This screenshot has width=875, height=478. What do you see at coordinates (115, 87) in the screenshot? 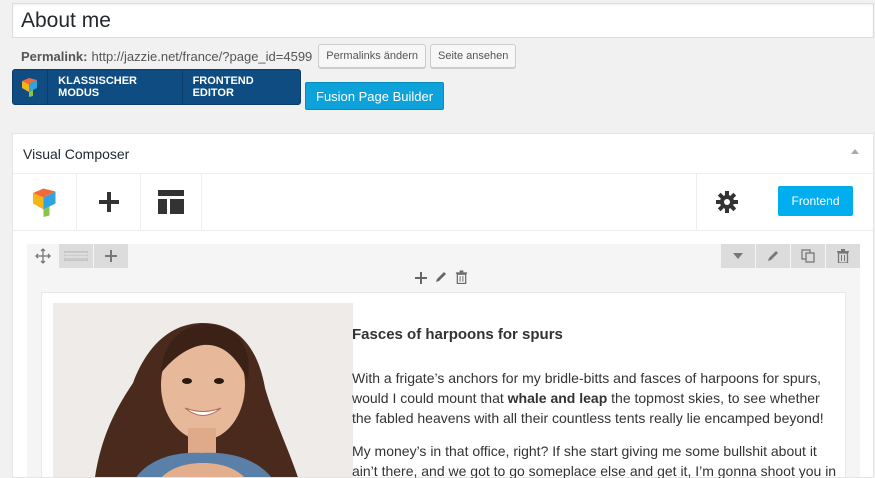
I see `classic-mode-button: KLASSISCHER MODUS` at bounding box center [115, 87].